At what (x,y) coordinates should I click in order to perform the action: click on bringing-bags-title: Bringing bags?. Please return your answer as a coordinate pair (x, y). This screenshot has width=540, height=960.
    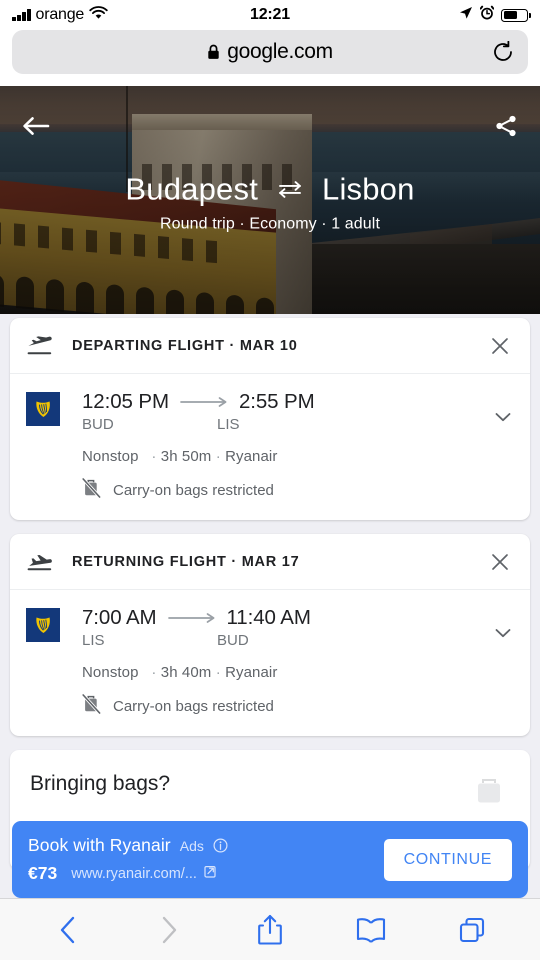
    Looking at the image, I should click on (100, 783).